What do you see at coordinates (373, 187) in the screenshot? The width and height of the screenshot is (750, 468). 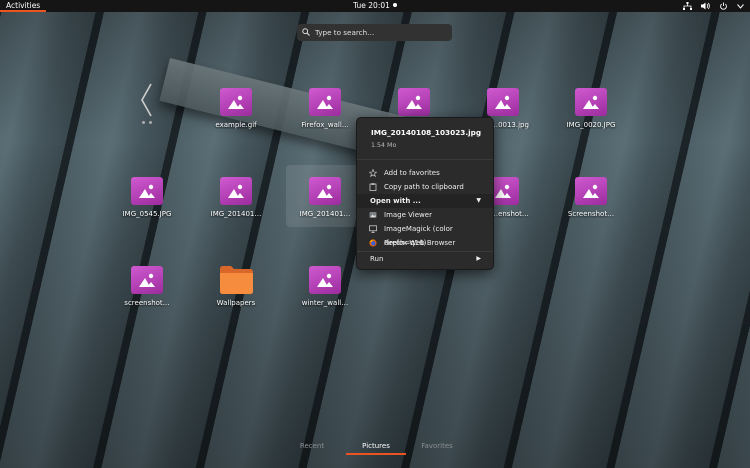 I see `clipboard-icon` at bounding box center [373, 187].